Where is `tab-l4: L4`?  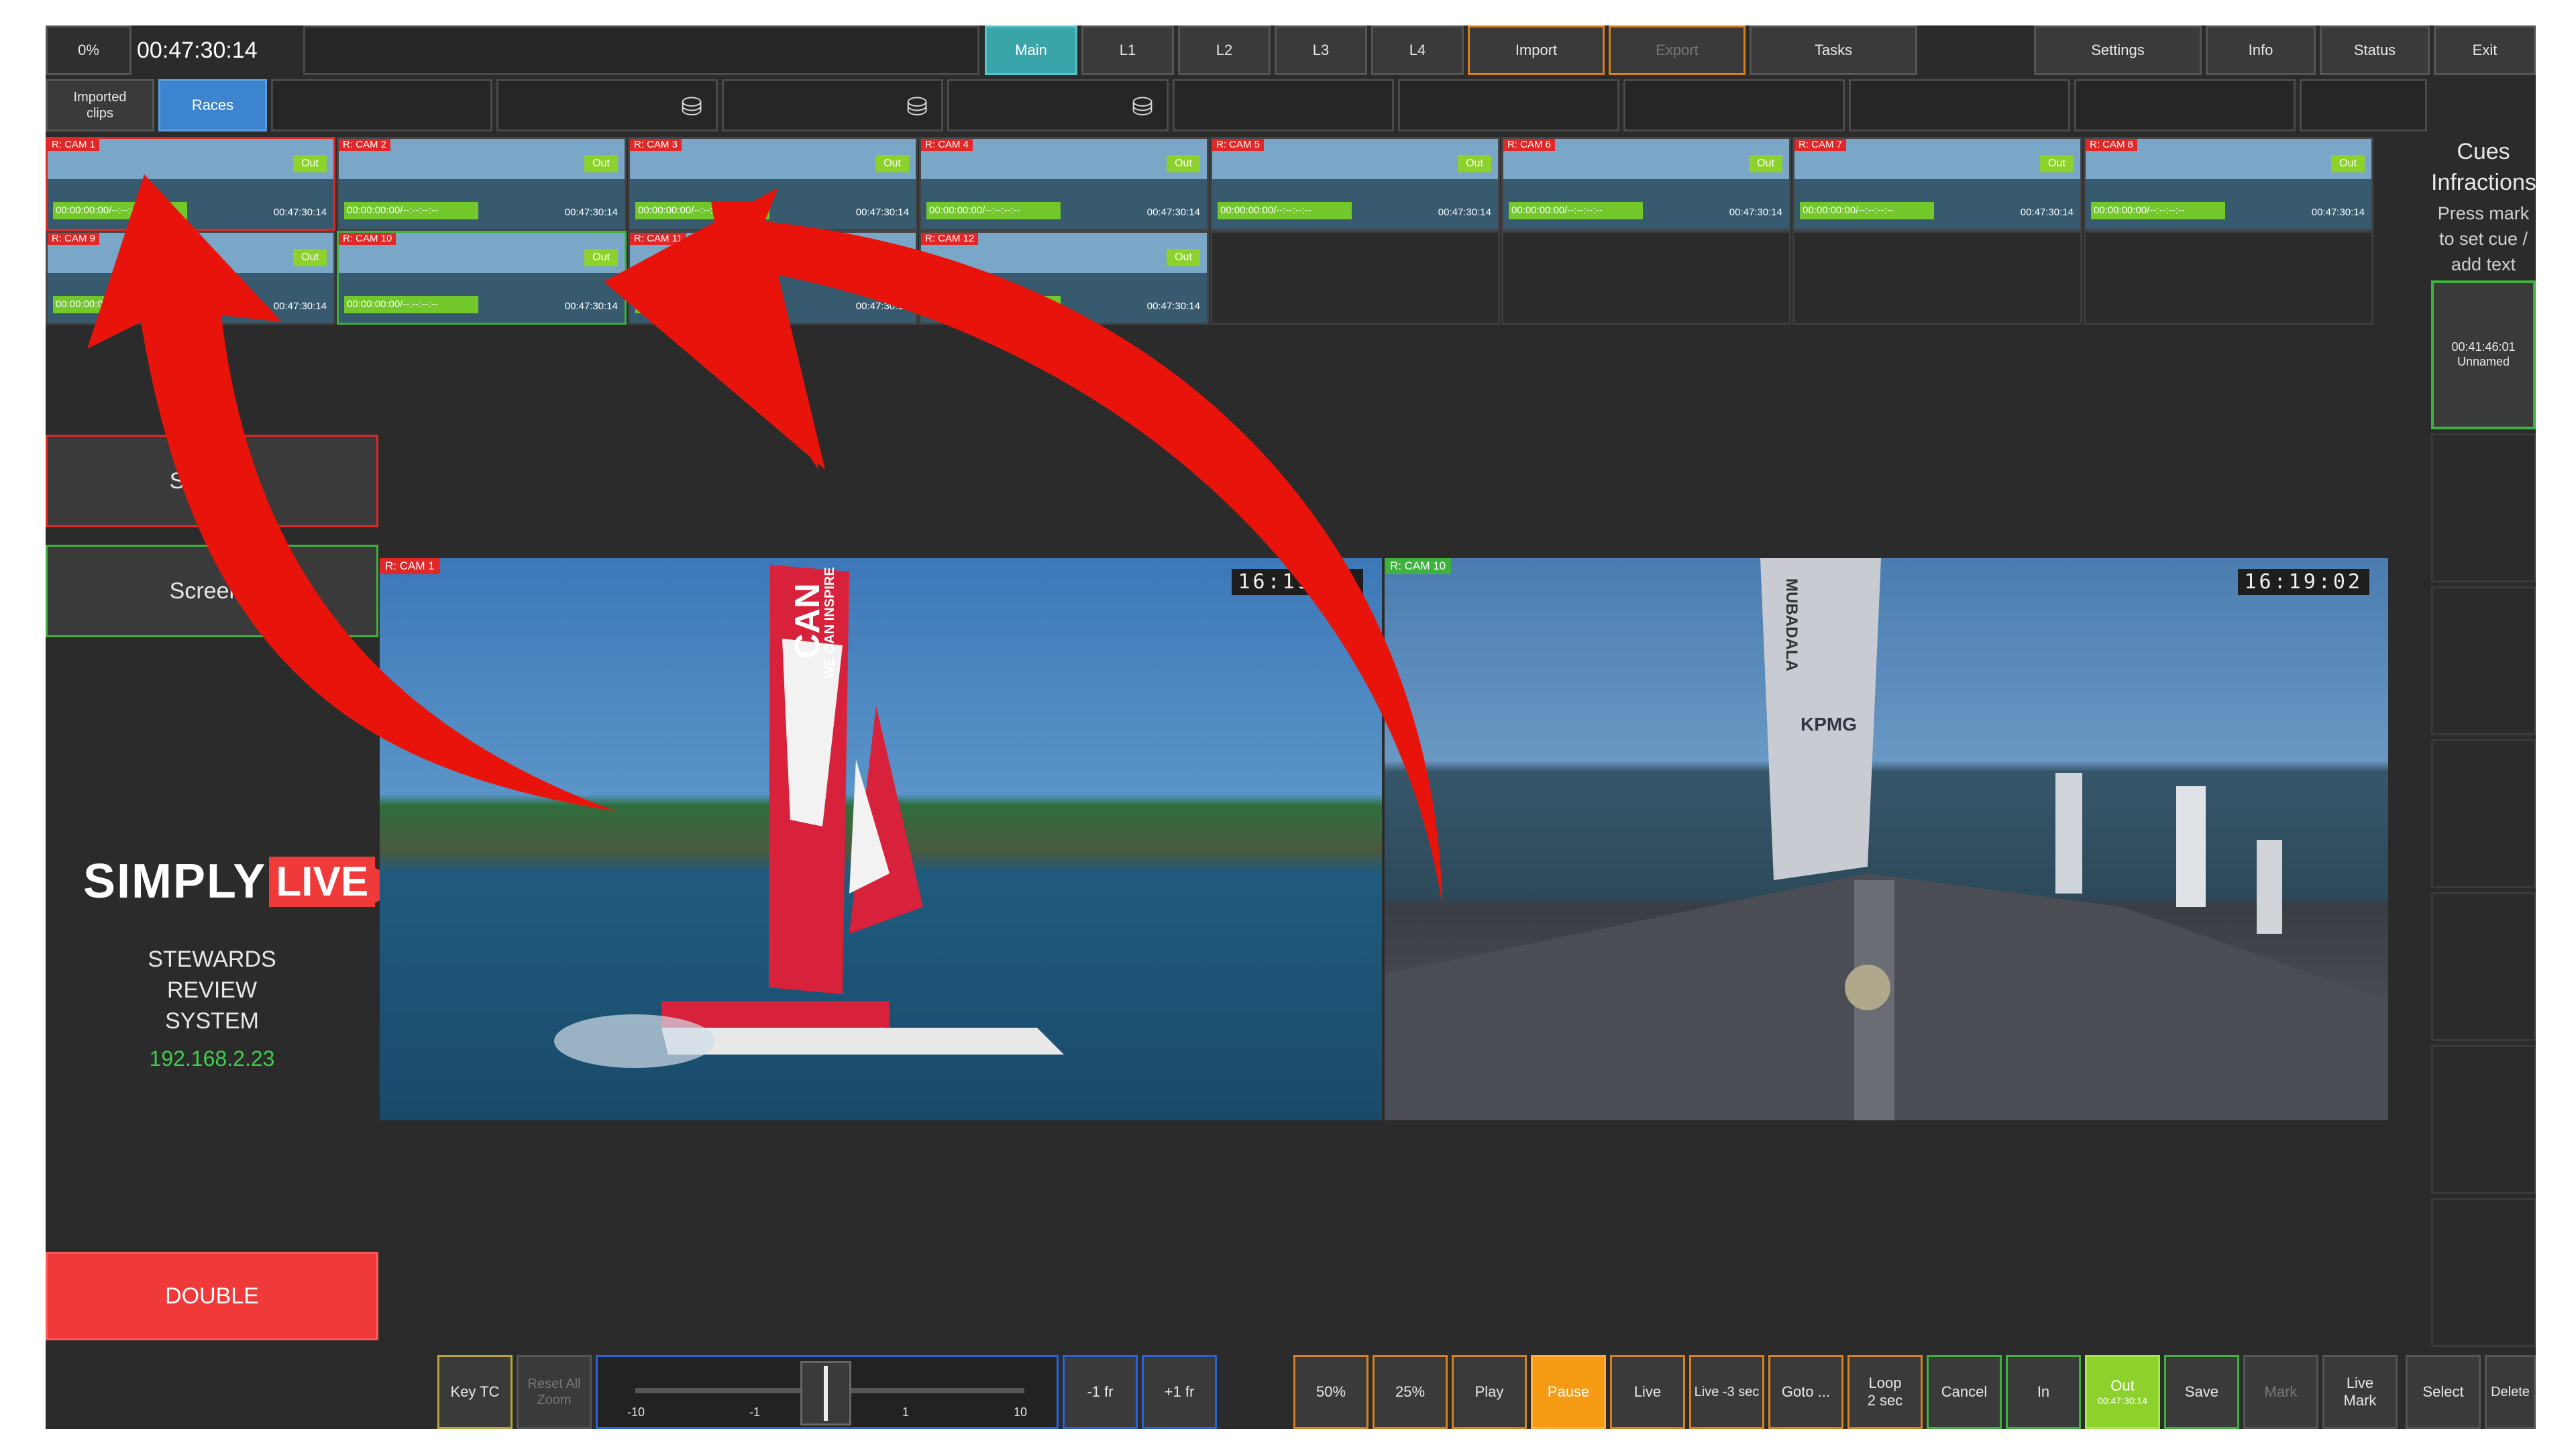
tab-l4: L4 is located at coordinates (1417, 50).